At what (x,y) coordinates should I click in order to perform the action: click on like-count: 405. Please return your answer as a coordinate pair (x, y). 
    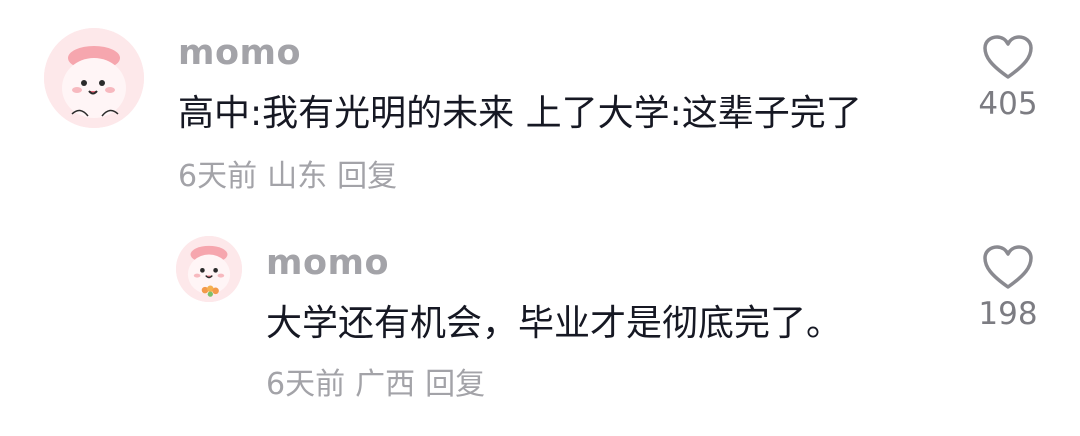
    Looking at the image, I should click on (1008, 104).